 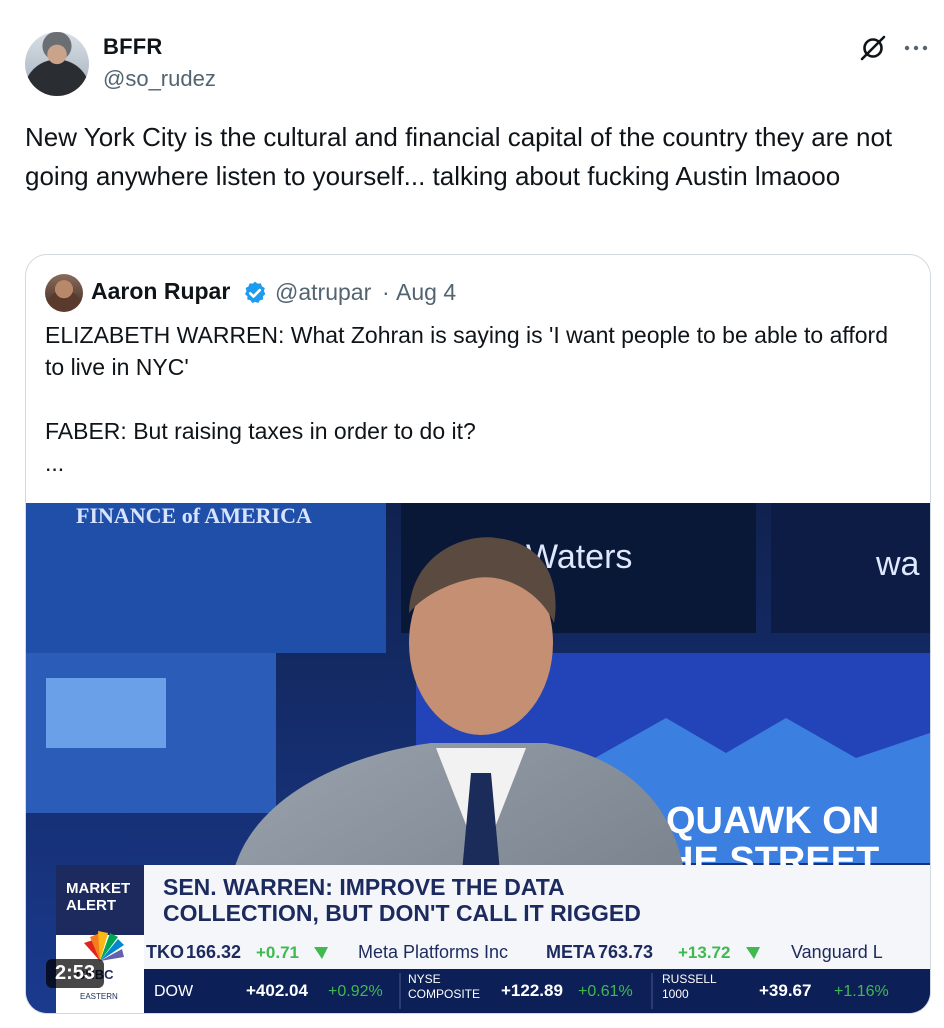 What do you see at coordinates (424, 979) in the screenshot?
I see `nyse-label-1: NYSE` at bounding box center [424, 979].